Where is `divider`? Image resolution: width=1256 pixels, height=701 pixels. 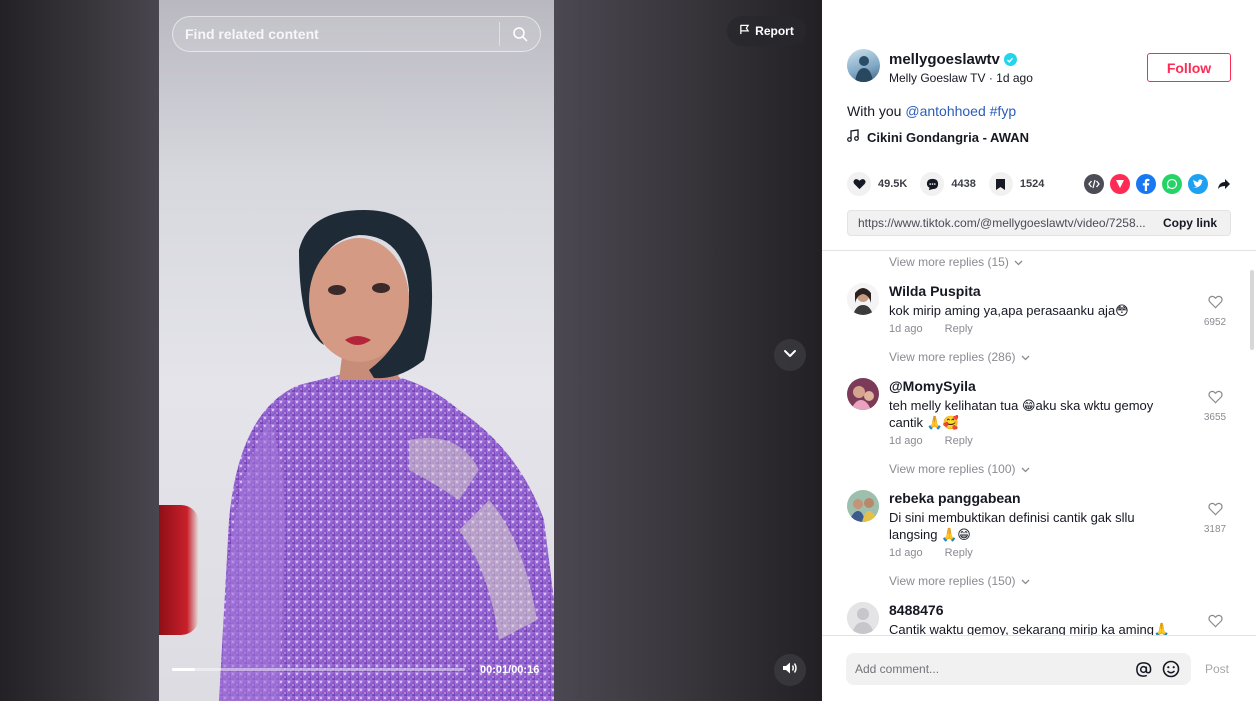 divider is located at coordinates (1039, 635).